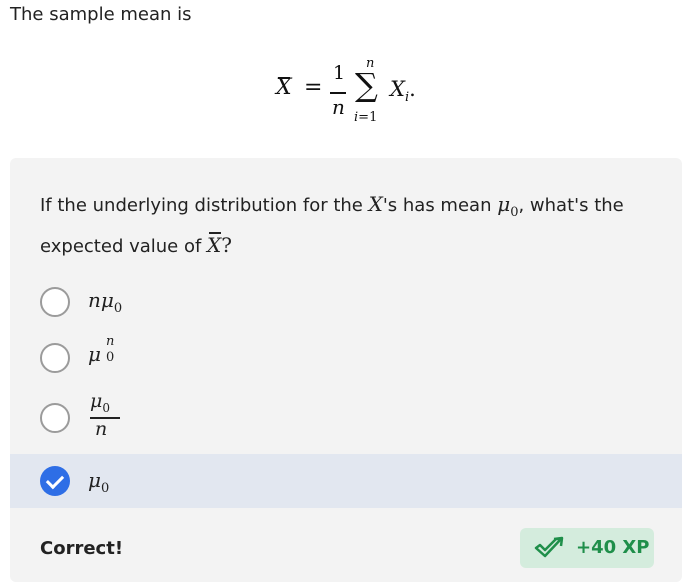 This screenshot has width=682, height=582. What do you see at coordinates (403, 91) in the screenshot?
I see `formula-term: Xi.` at bounding box center [403, 91].